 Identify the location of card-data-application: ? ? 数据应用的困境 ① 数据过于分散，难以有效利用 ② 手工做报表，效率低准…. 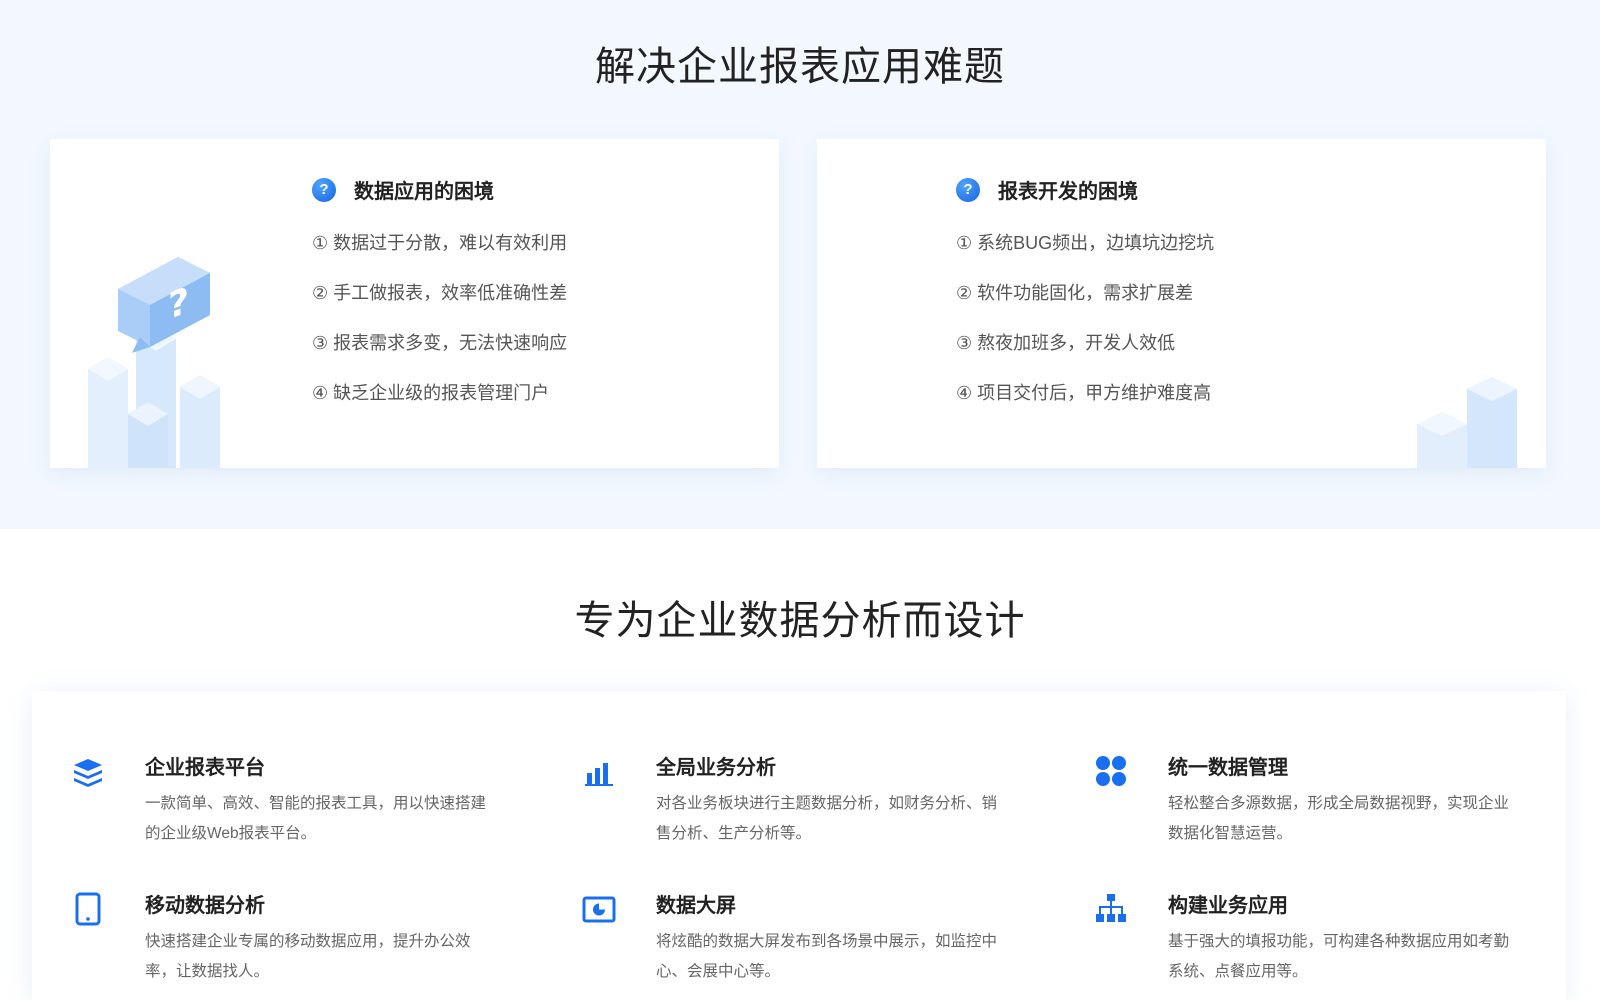
(414, 303).